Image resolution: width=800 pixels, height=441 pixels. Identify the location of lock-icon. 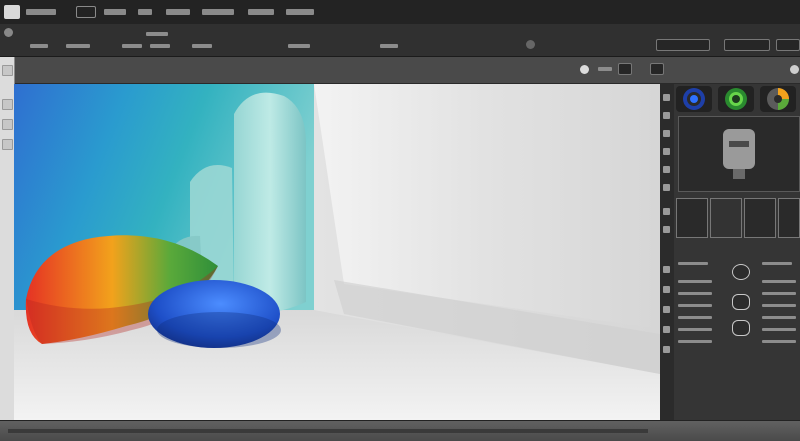
(741, 302).